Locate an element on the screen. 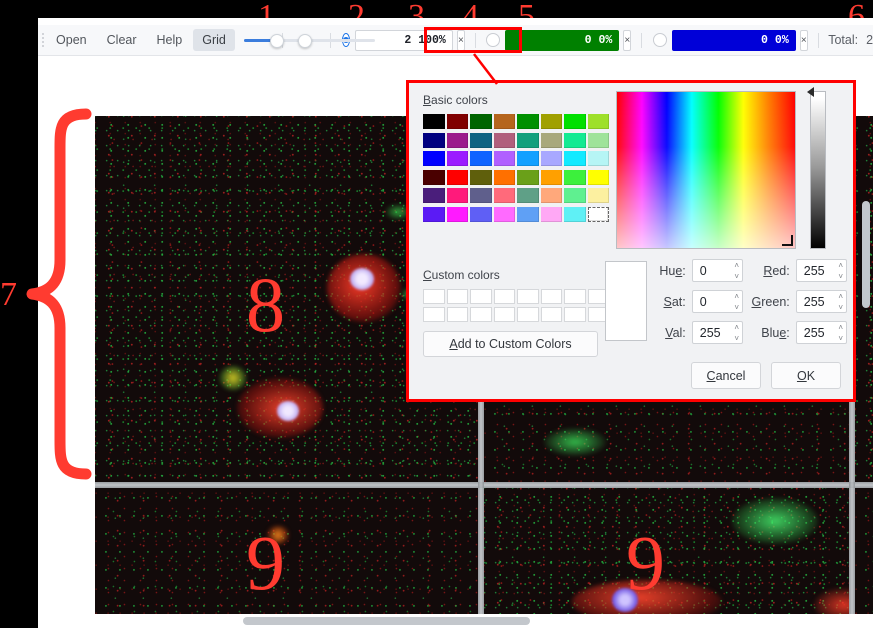 This screenshot has height=628, width=873. sat-input: 0 ˄ ˅ is located at coordinates (717, 301).